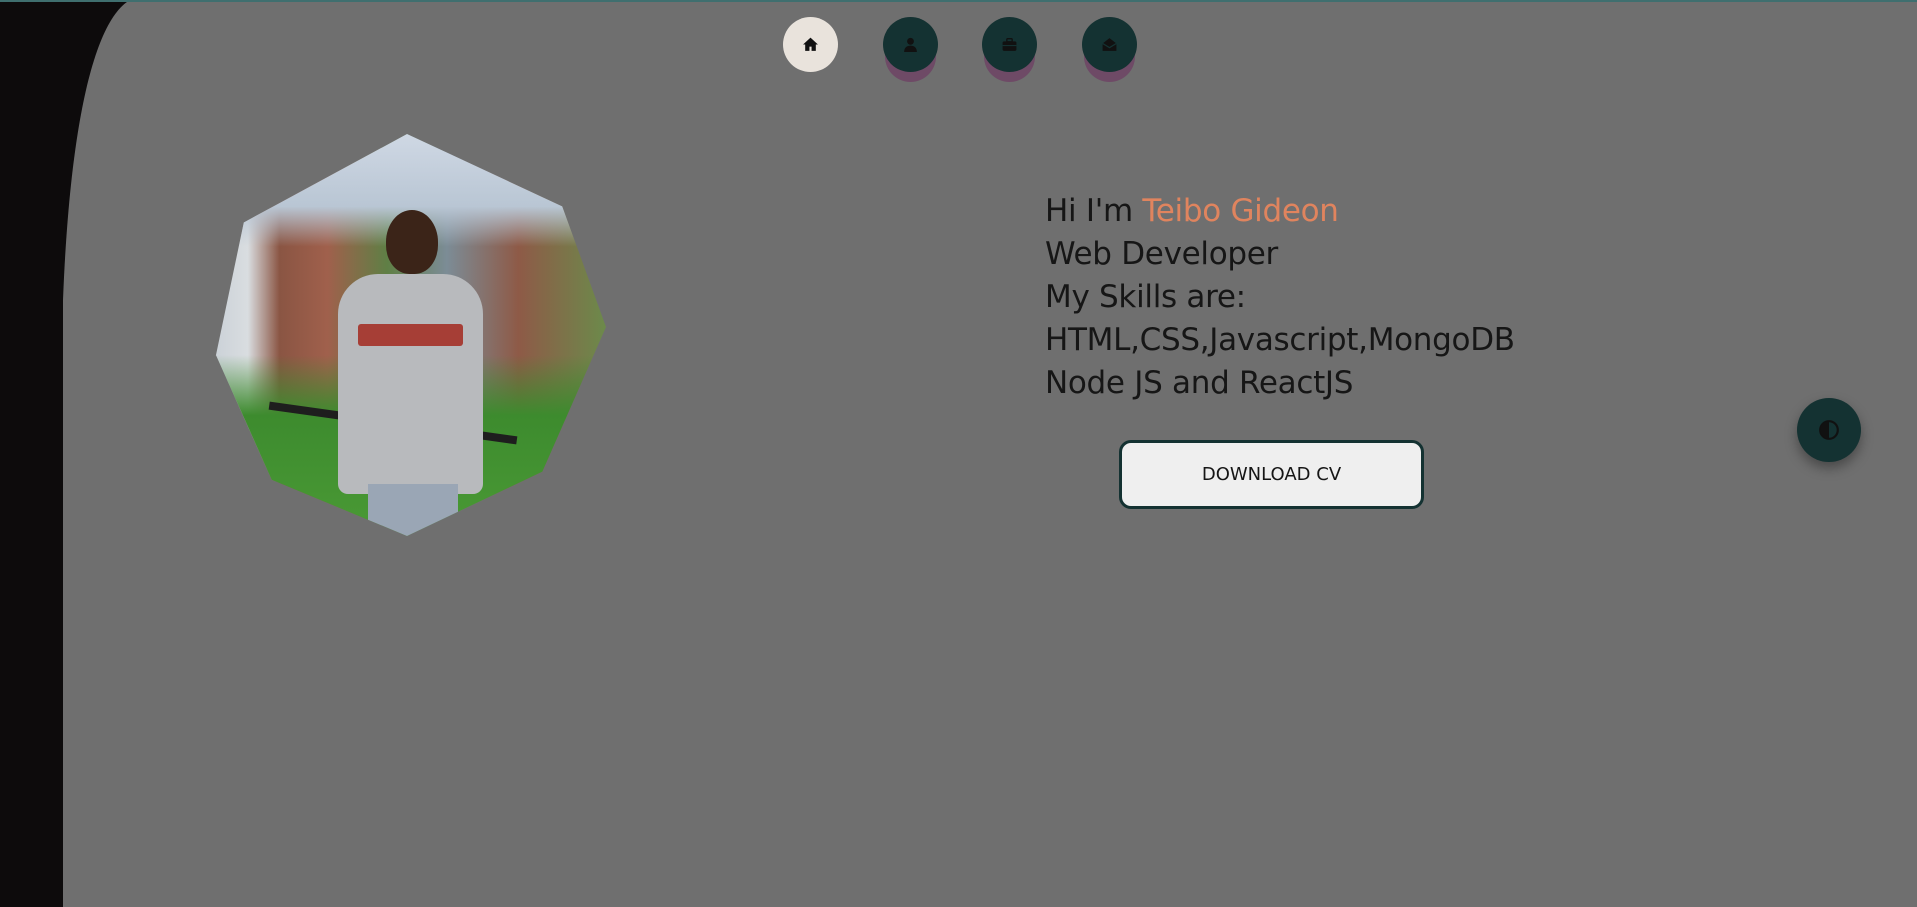 This screenshot has height=907, width=1917. What do you see at coordinates (413, 510) in the screenshot?
I see `photo-person-legs` at bounding box center [413, 510].